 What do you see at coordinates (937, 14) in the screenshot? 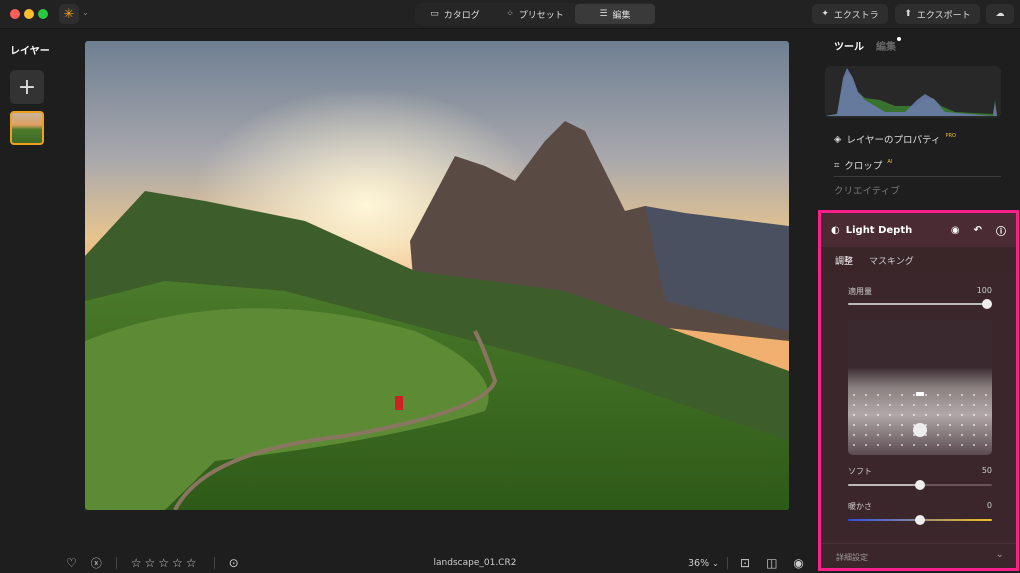
I see `export-button: ⬆ エクスポート` at bounding box center [937, 14].